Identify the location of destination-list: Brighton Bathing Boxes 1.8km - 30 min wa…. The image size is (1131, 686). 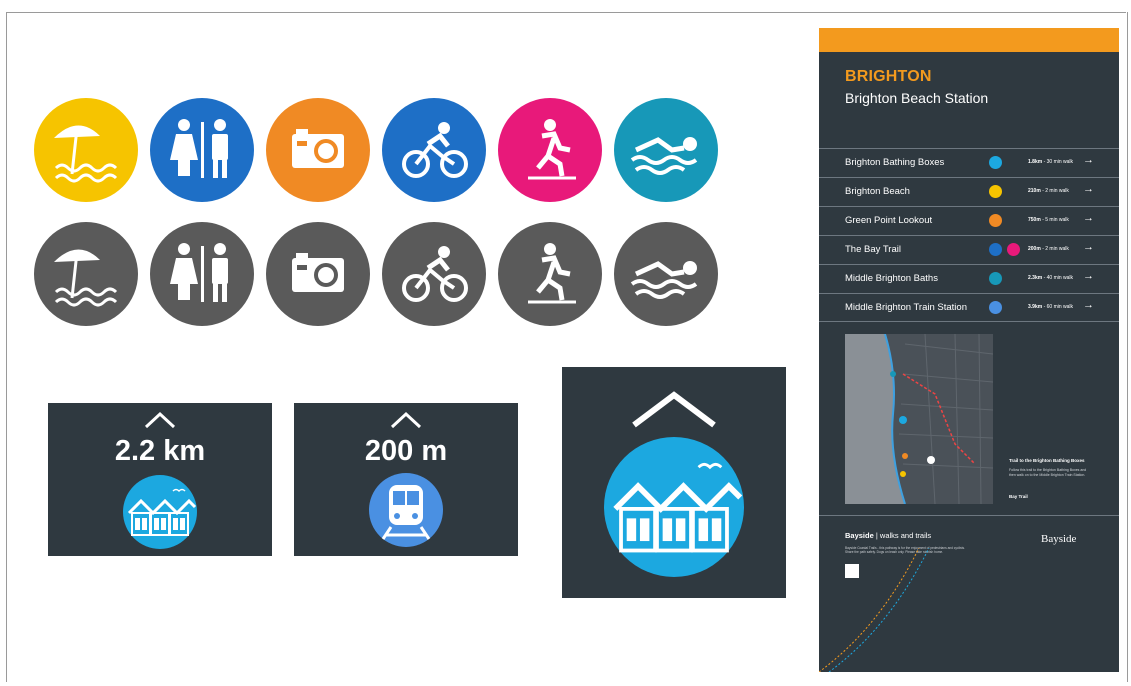
(969, 235).